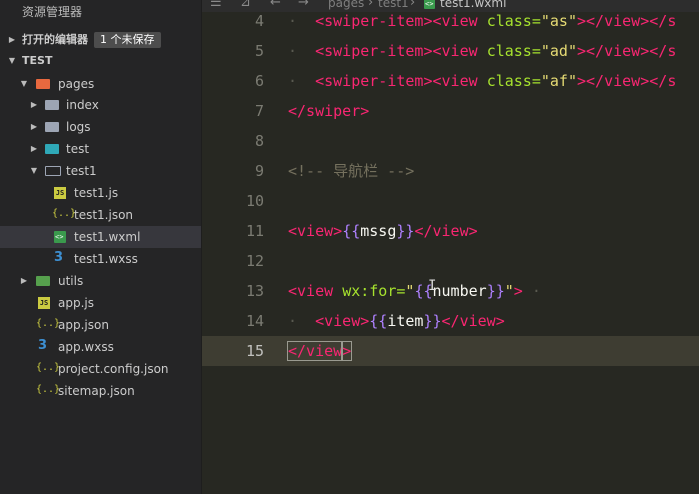 This screenshot has height=494, width=699. What do you see at coordinates (100, 84) in the screenshot?
I see `tree-item-pages: ▼ pages` at bounding box center [100, 84].